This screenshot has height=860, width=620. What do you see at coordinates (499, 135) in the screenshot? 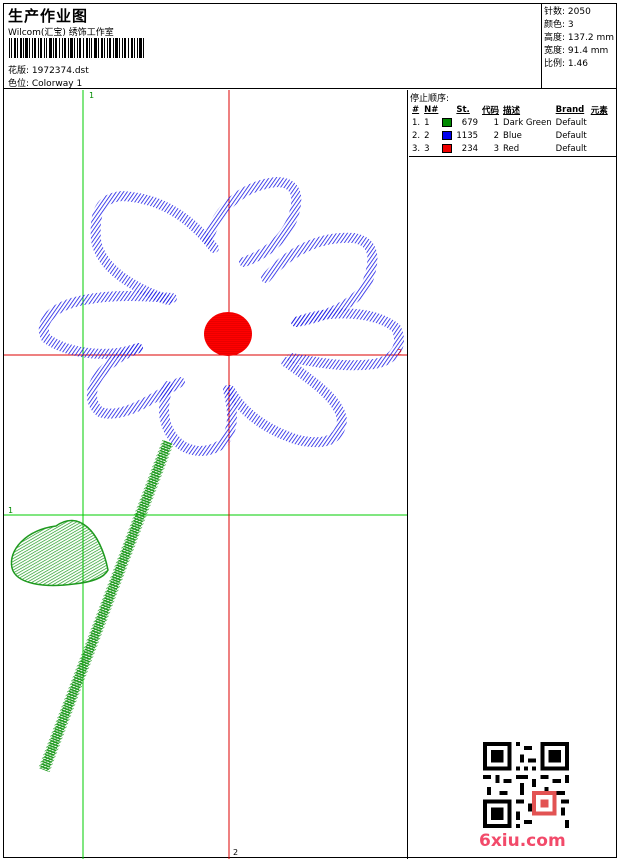
I see `table-row: 2. 2 1135 2 Blue Default` at bounding box center [499, 135].